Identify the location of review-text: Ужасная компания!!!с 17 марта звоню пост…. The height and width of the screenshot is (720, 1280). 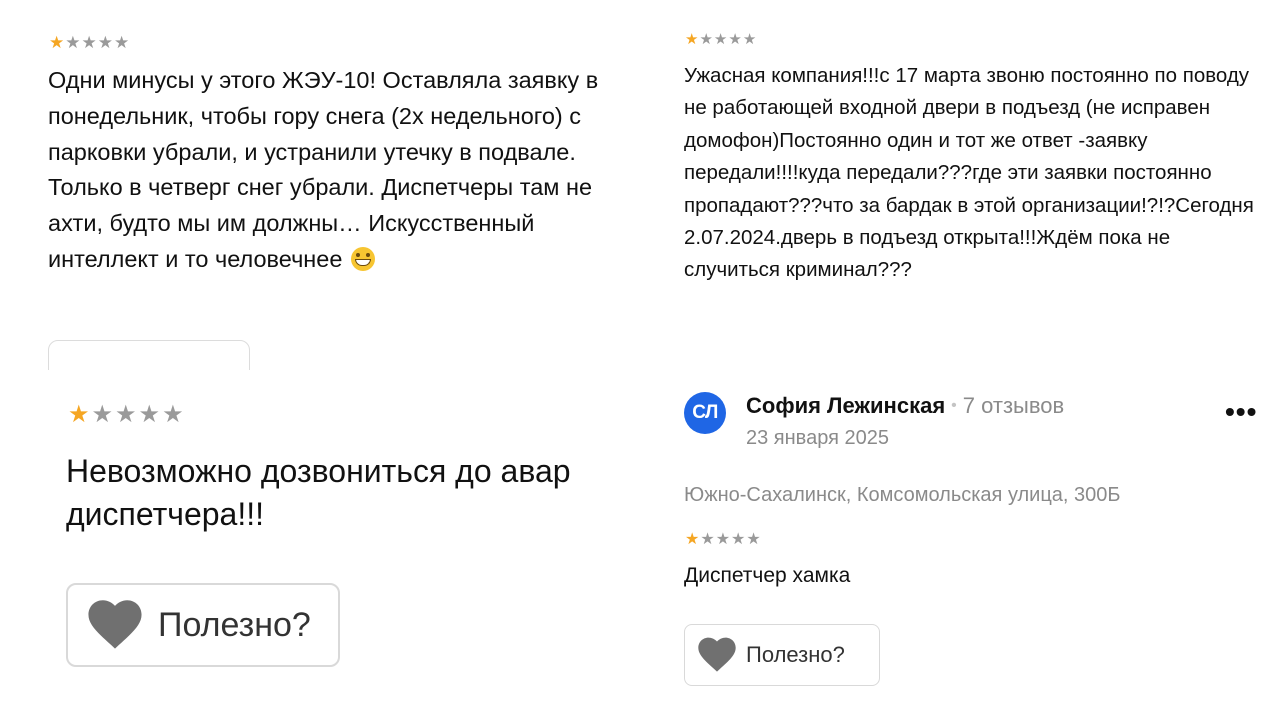
(969, 173).